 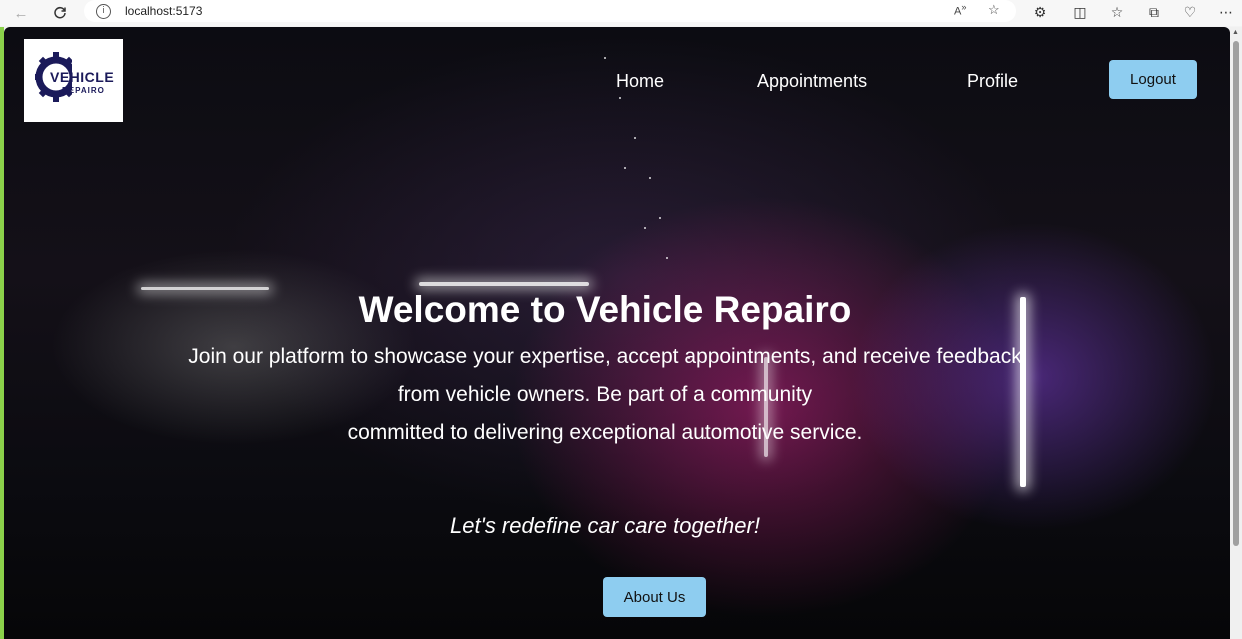 What do you see at coordinates (1236, 293) in the screenshot?
I see `scrollbar-thumb` at bounding box center [1236, 293].